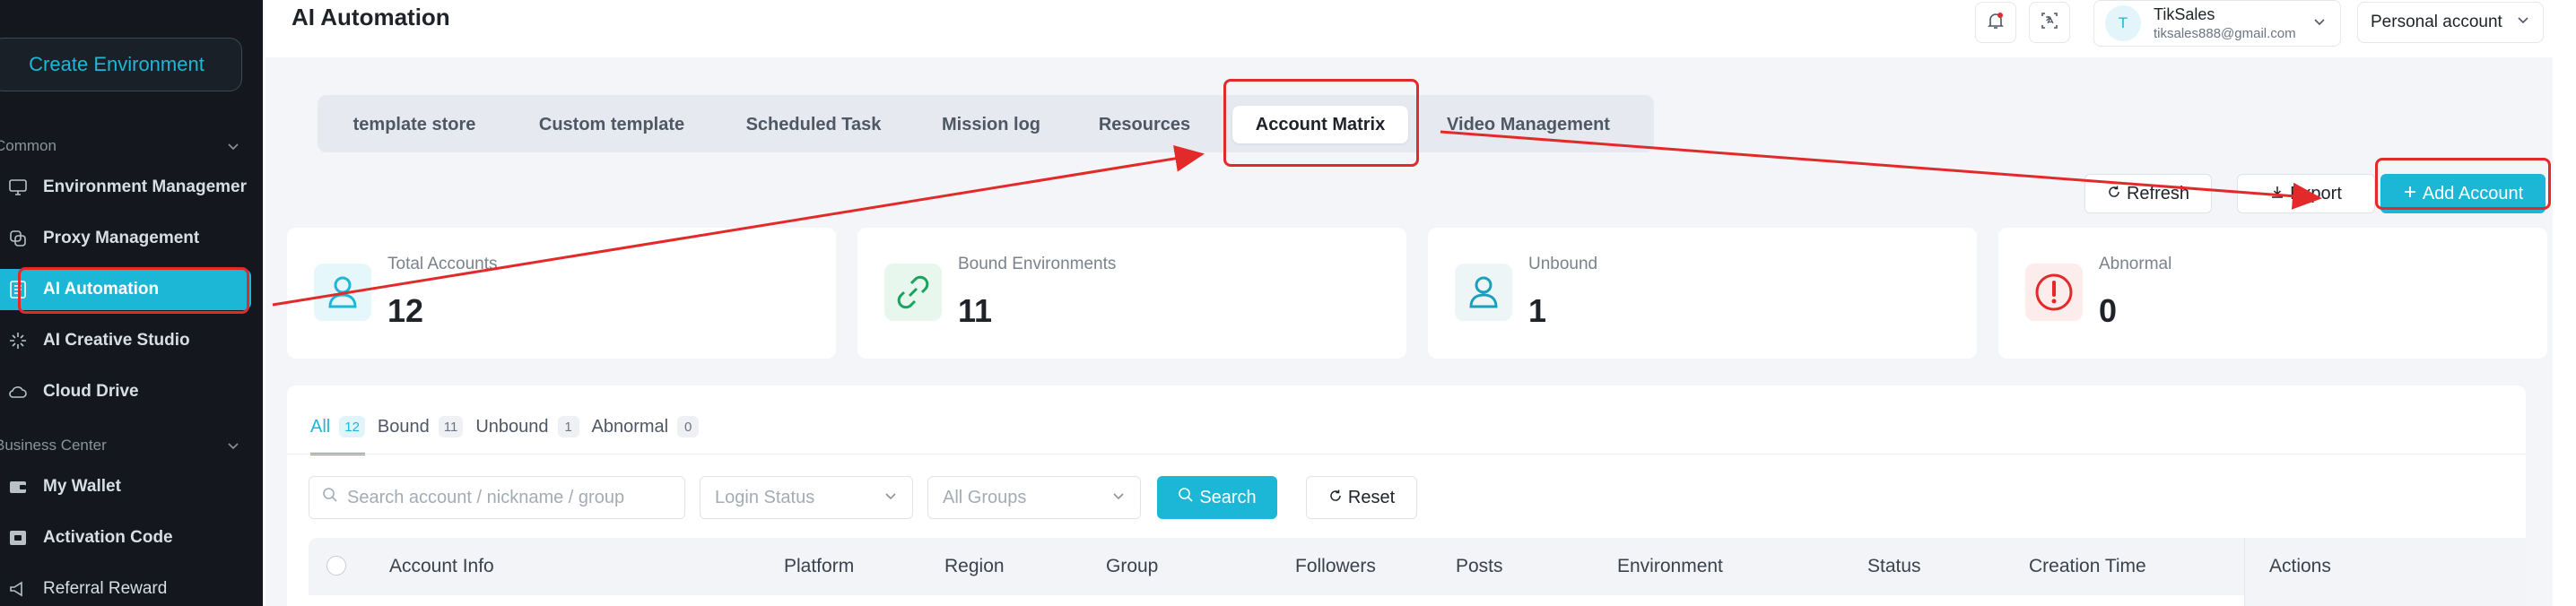 This screenshot has width=2576, height=606. What do you see at coordinates (1702, 293) in the screenshot?
I see `stat-card-unbound: Unbound 1` at bounding box center [1702, 293].